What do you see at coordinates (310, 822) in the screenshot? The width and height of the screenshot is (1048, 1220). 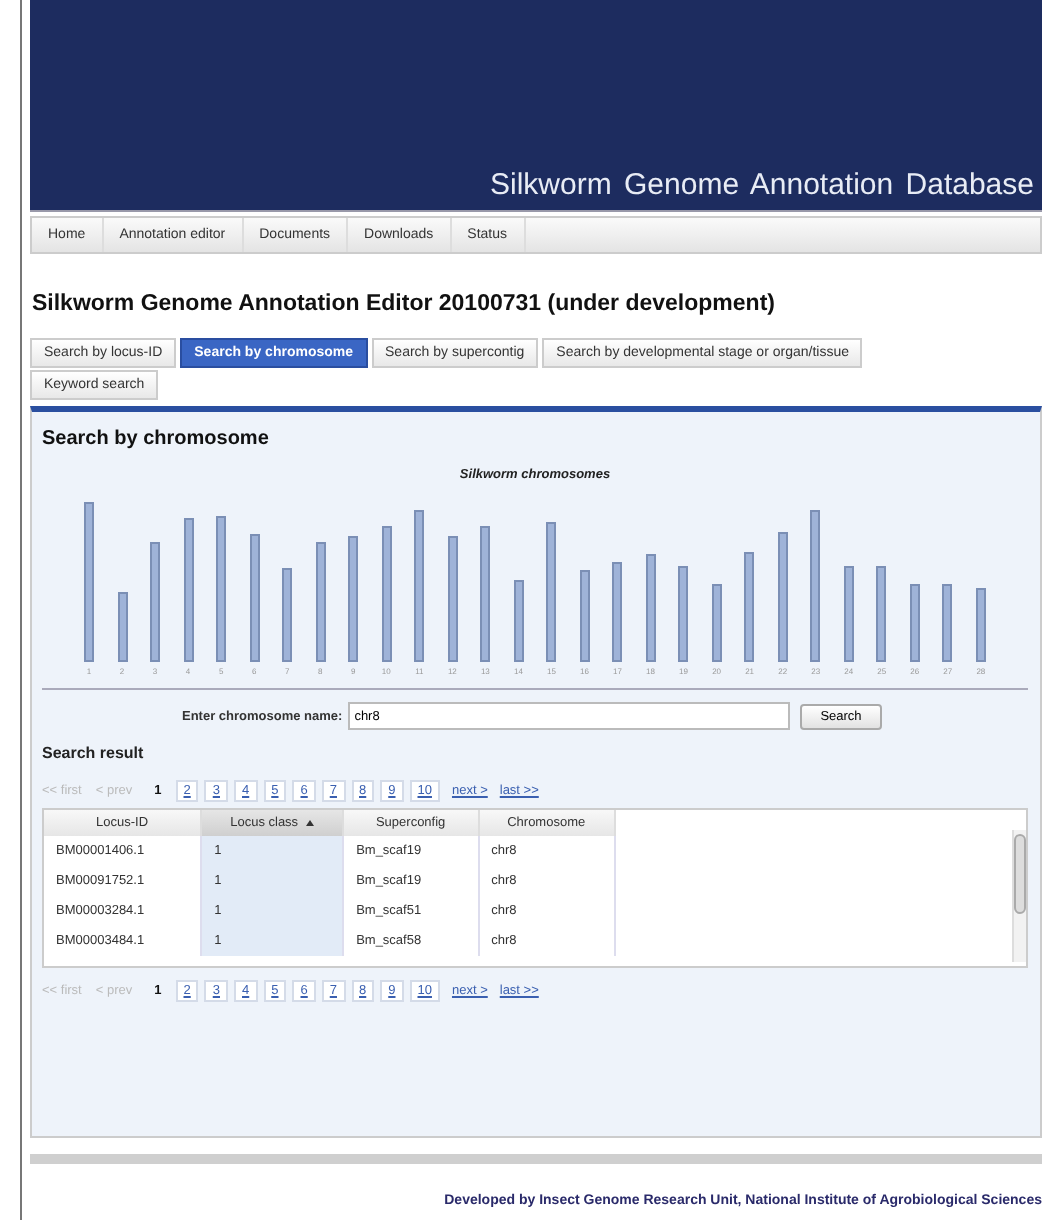 I see `sort-ascending-icon` at bounding box center [310, 822].